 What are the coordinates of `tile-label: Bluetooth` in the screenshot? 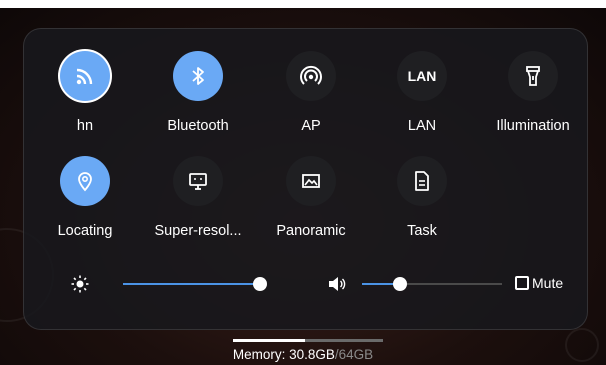 It's located at (198, 126).